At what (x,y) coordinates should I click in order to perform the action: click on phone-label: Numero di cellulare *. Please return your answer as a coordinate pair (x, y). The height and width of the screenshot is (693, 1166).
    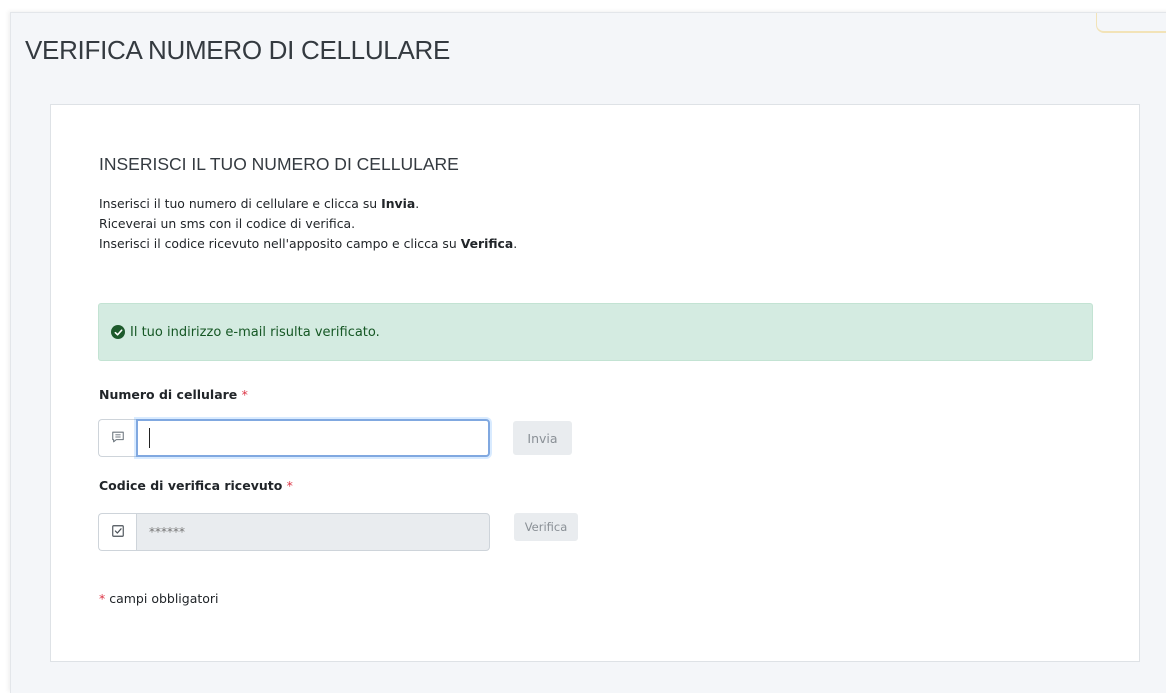
    Looking at the image, I should click on (173, 394).